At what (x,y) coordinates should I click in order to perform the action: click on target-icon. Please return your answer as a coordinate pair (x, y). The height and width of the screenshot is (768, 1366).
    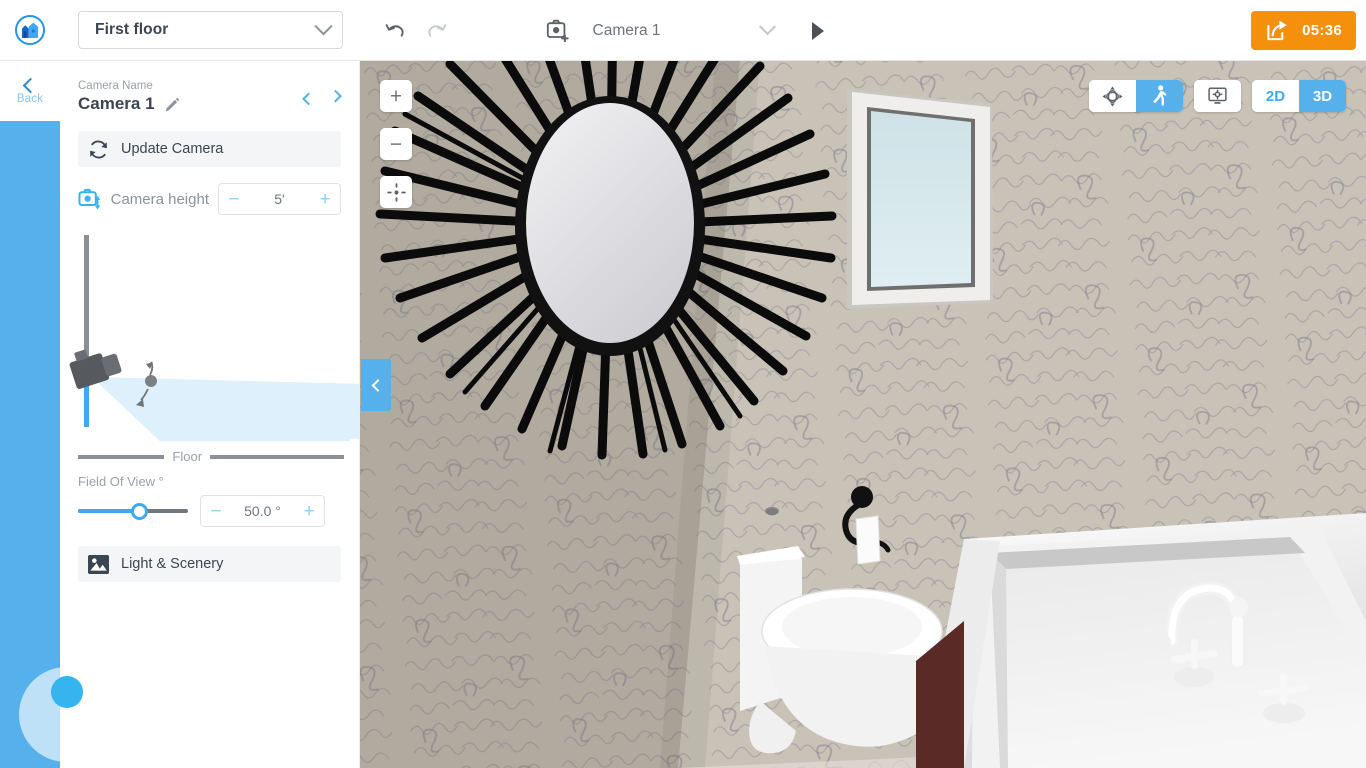
    Looking at the image, I should click on (396, 192).